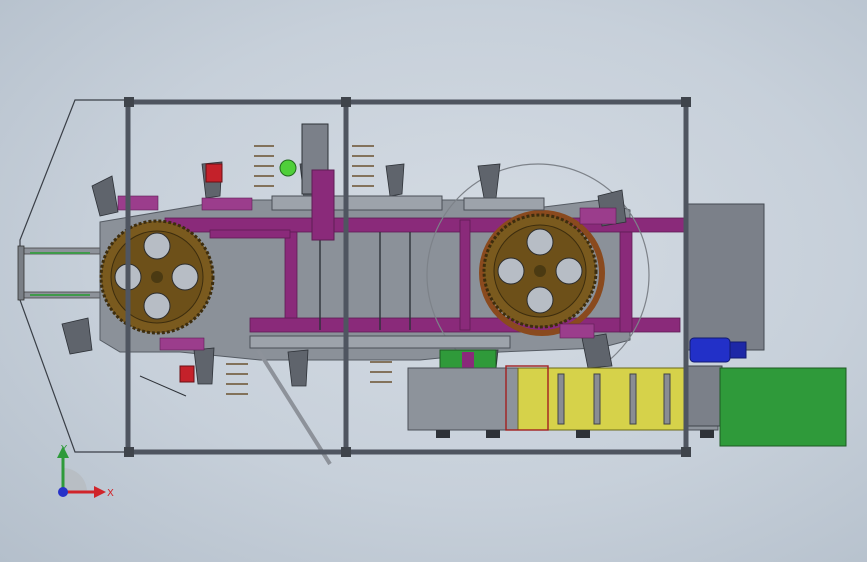  What do you see at coordinates (214, 173) in the screenshot?
I see `red-block-top` at bounding box center [214, 173].